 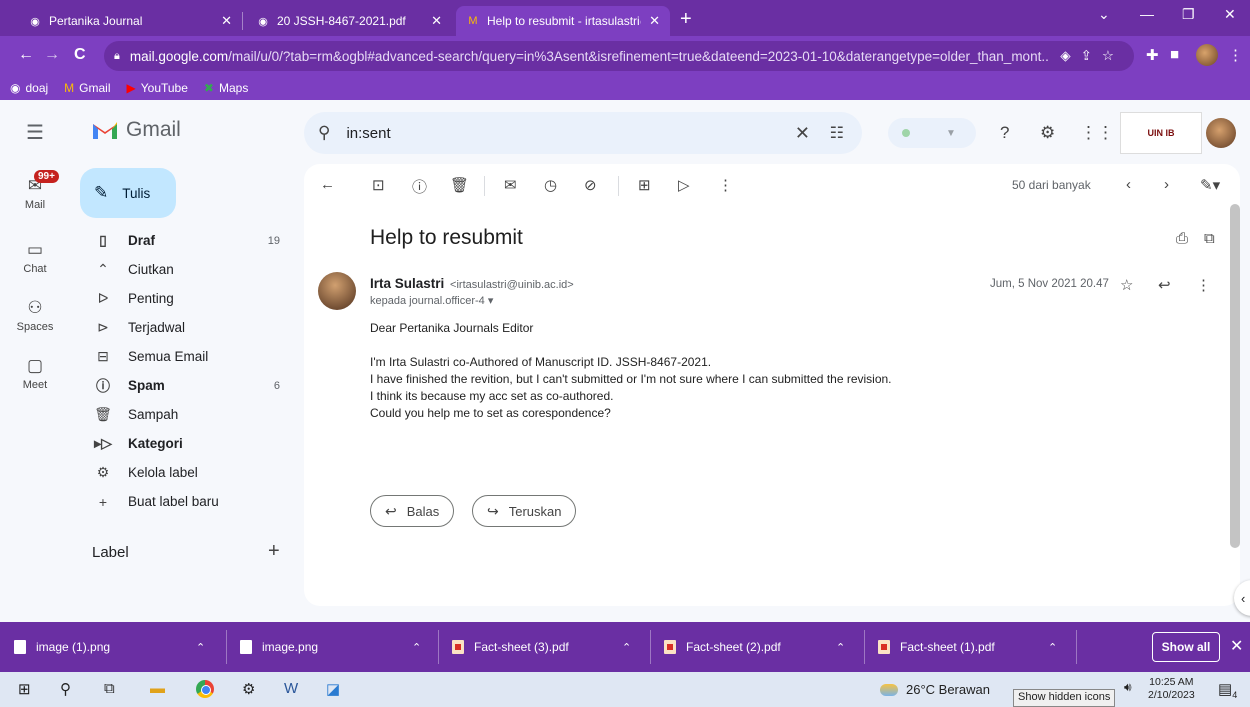 What do you see at coordinates (1209, 238) in the screenshot?
I see `open-new-window-icon: ⧉` at bounding box center [1209, 238].